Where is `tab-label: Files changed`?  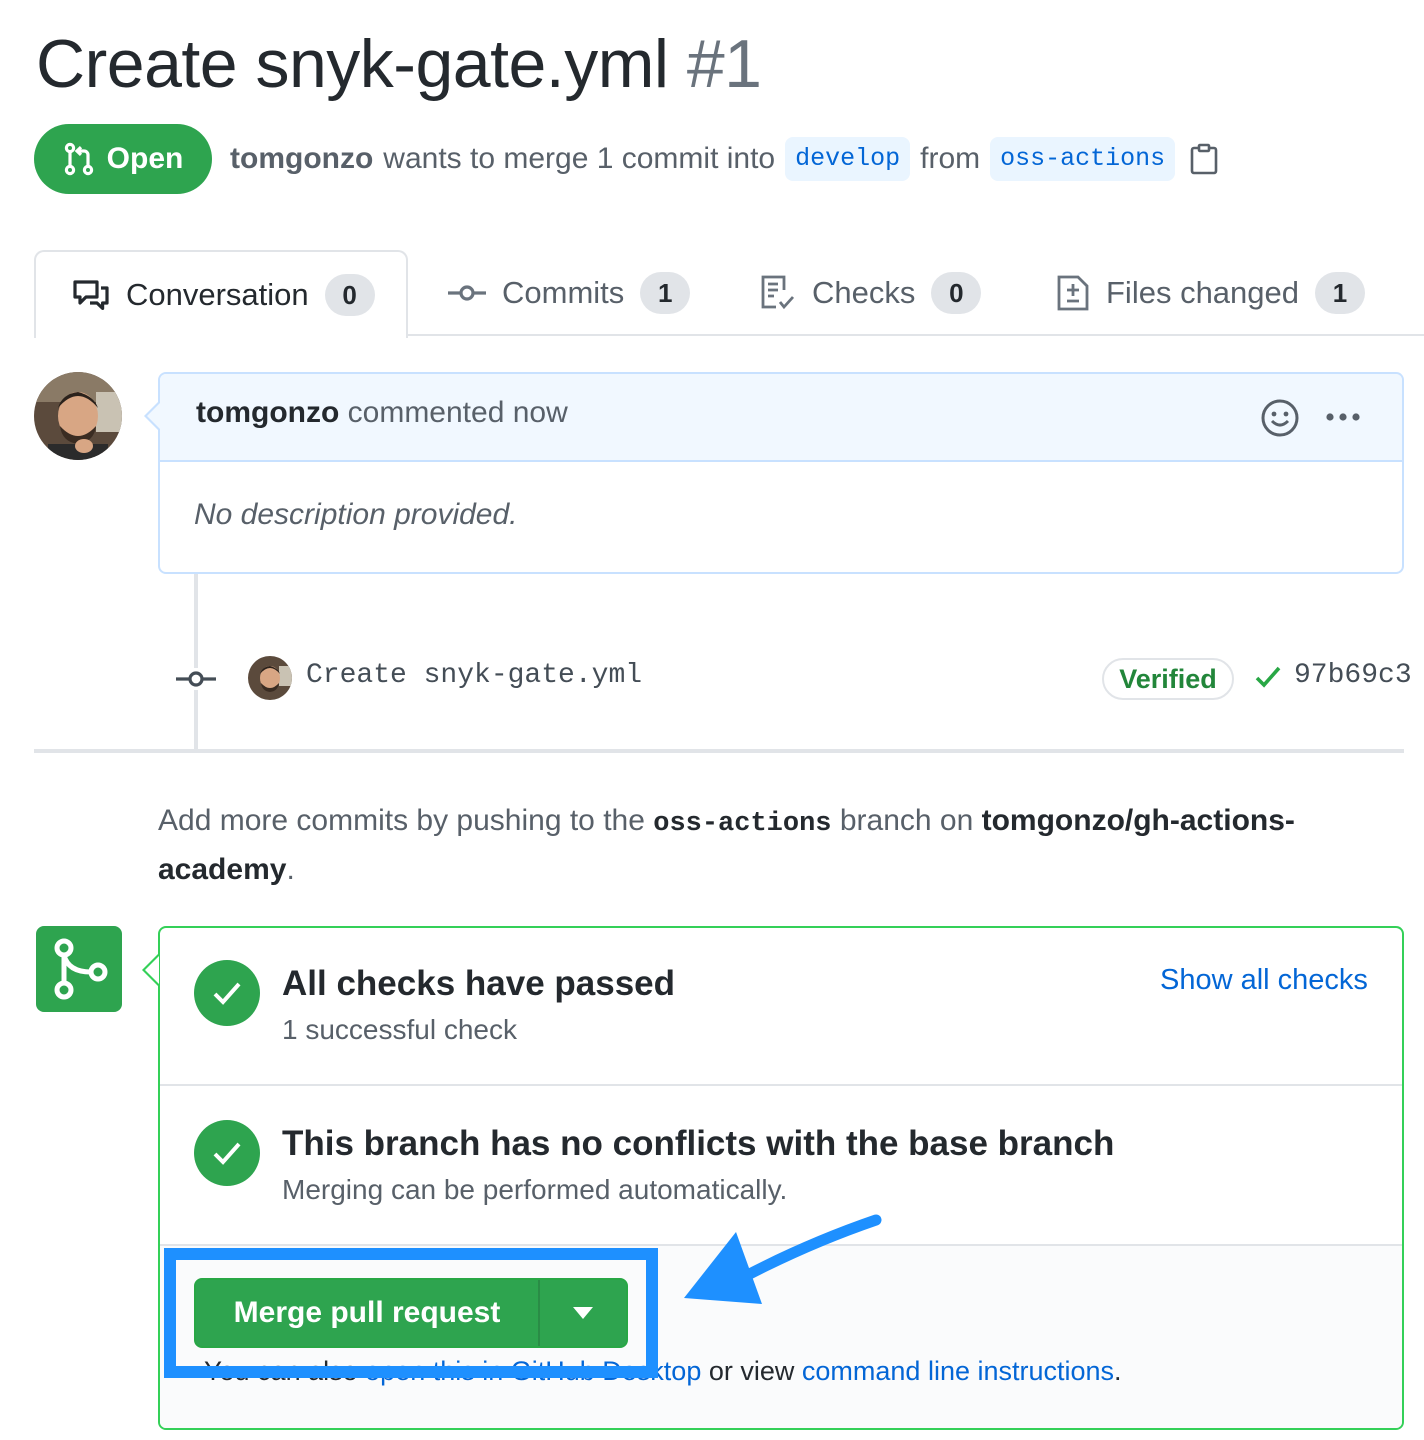
tab-label: Files changed is located at coordinates (1203, 292).